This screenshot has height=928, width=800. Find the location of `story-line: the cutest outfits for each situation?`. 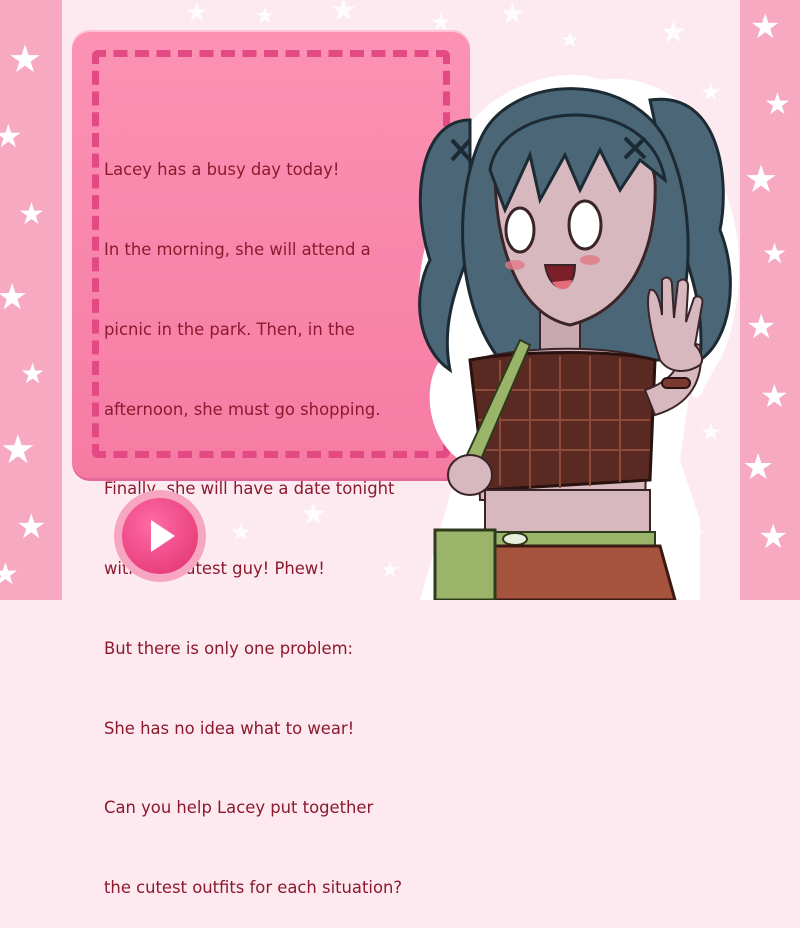

story-line: the cutest outfits for each situation? is located at coordinates (253, 888).